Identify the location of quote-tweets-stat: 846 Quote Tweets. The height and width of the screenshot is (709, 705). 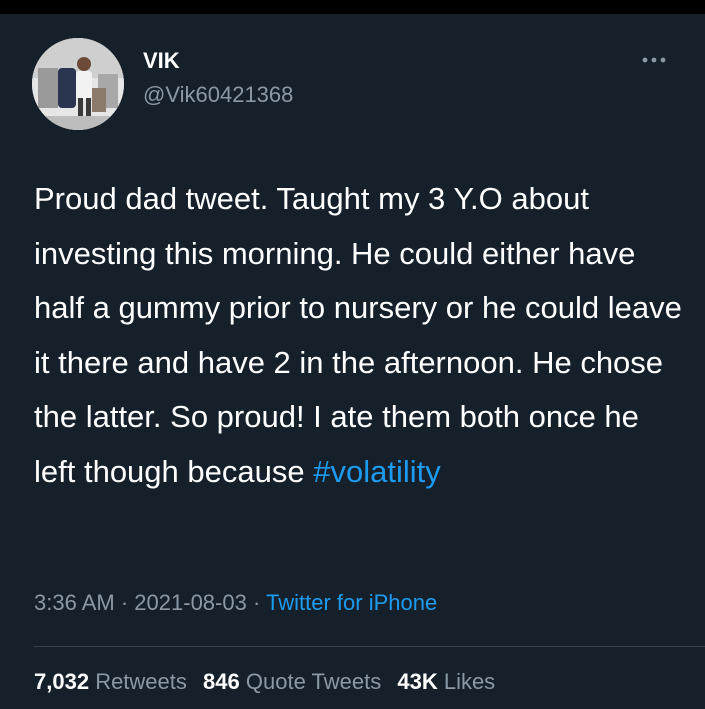
(292, 681).